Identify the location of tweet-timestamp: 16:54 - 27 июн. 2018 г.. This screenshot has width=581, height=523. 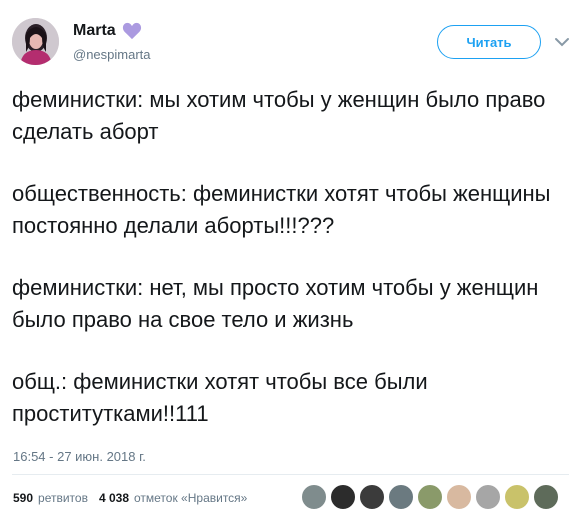
(79, 456).